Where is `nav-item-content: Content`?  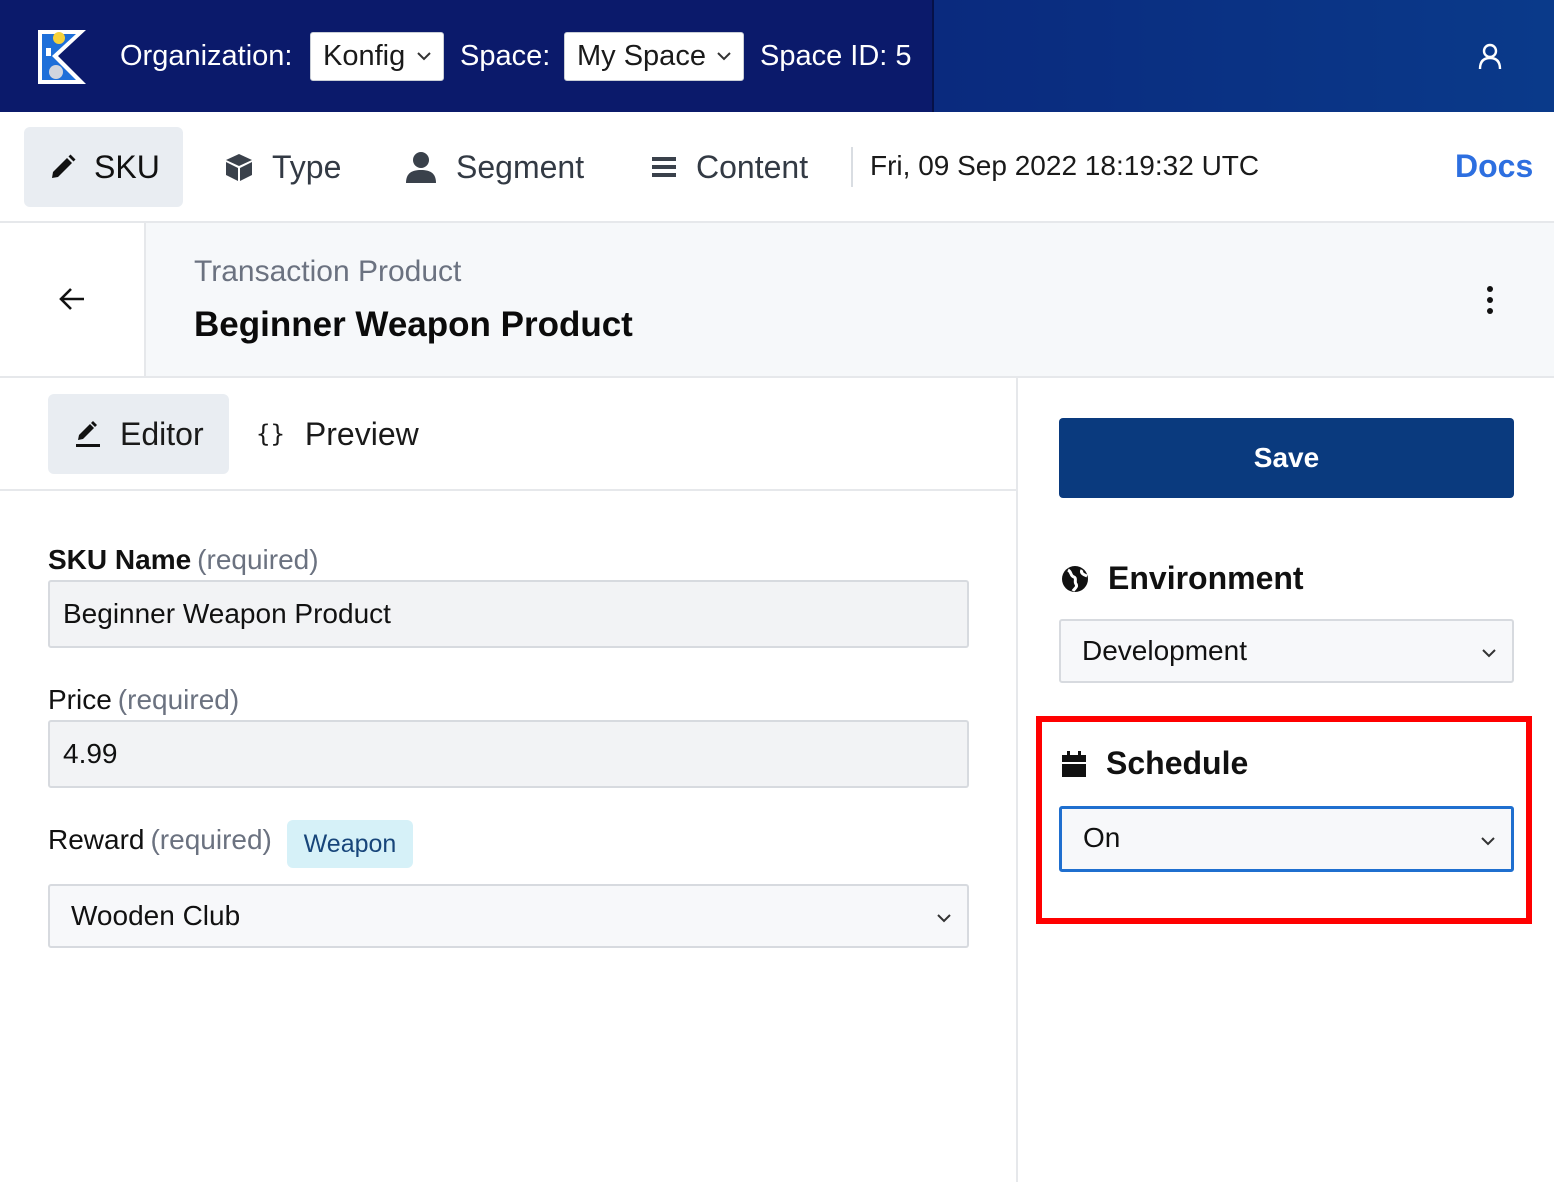 nav-item-content: Content is located at coordinates (740, 167).